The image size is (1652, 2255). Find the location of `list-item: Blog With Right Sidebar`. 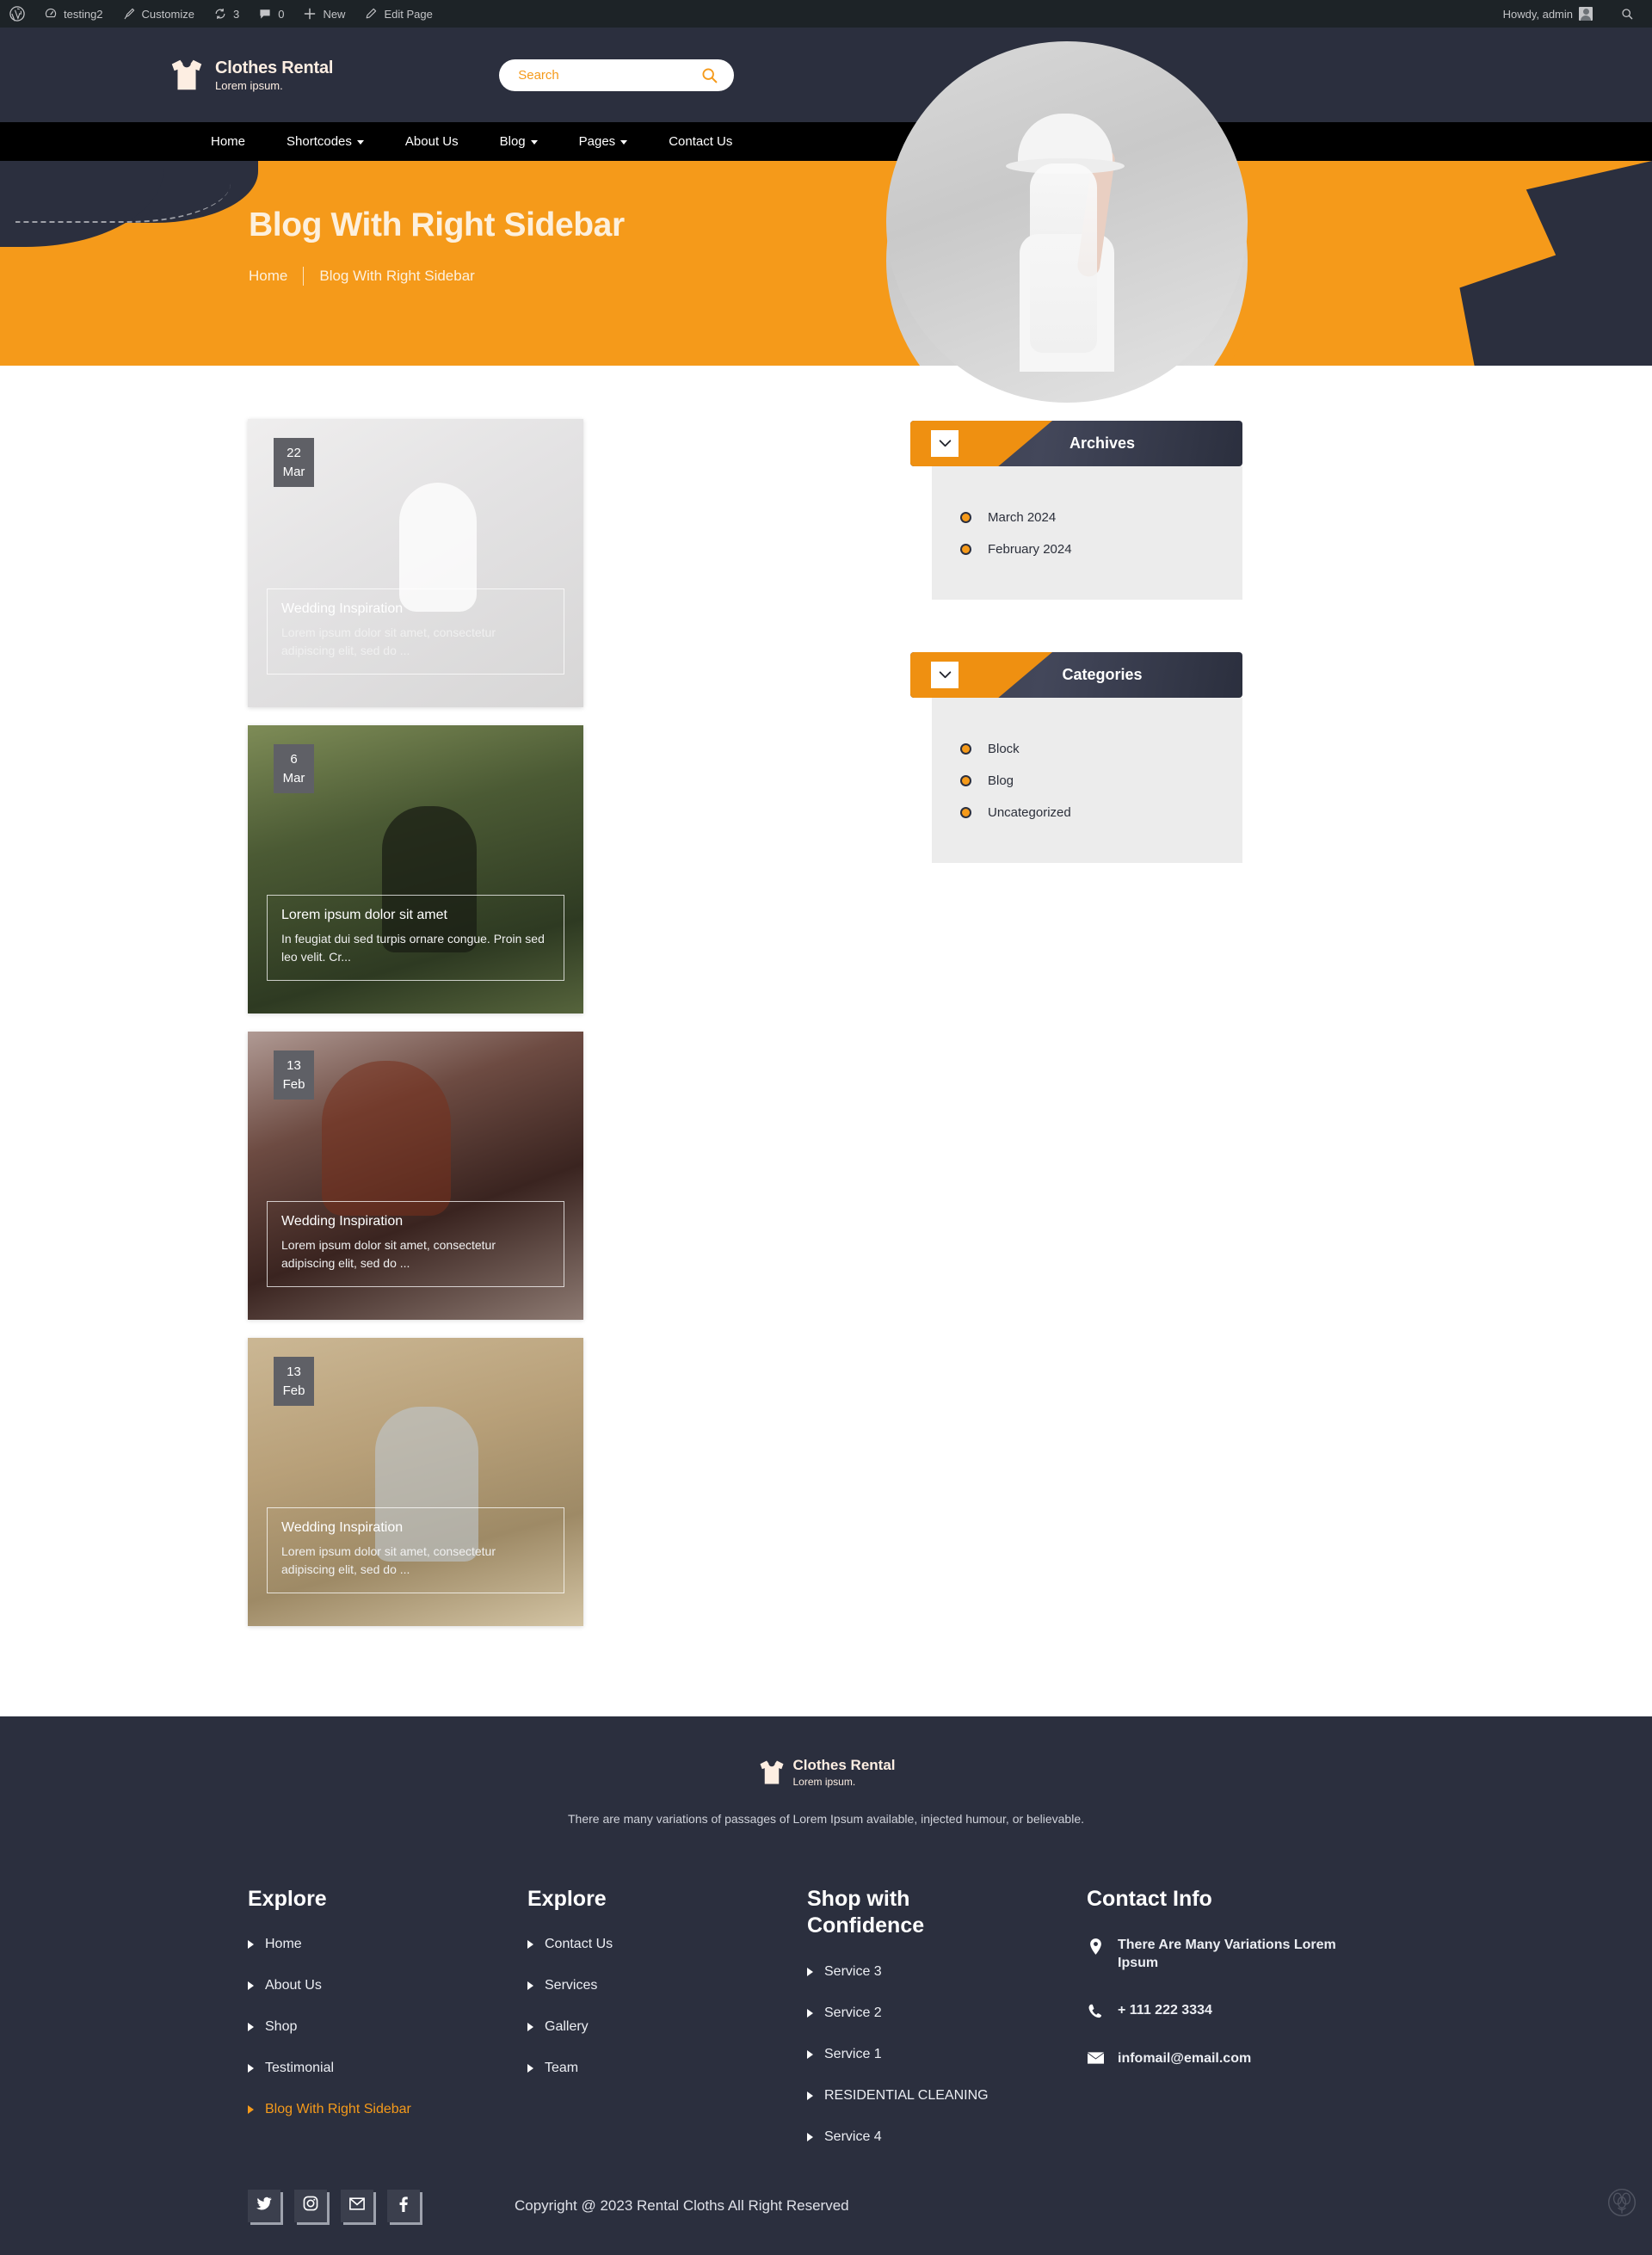

list-item: Blog With Right Sidebar is located at coordinates (350, 2109).